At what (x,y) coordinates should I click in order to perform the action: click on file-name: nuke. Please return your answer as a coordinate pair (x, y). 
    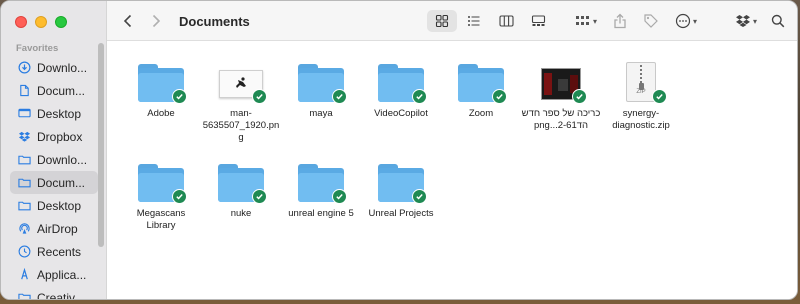
    Looking at the image, I should click on (241, 213).